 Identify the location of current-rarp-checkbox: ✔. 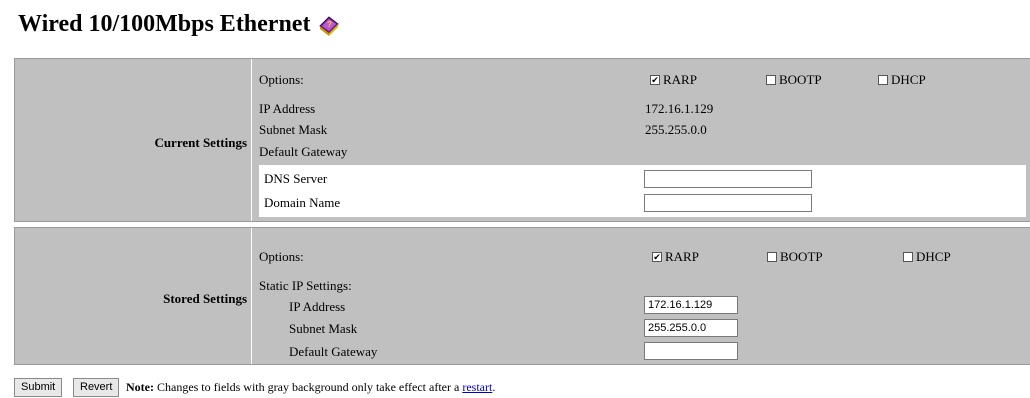
(655, 80).